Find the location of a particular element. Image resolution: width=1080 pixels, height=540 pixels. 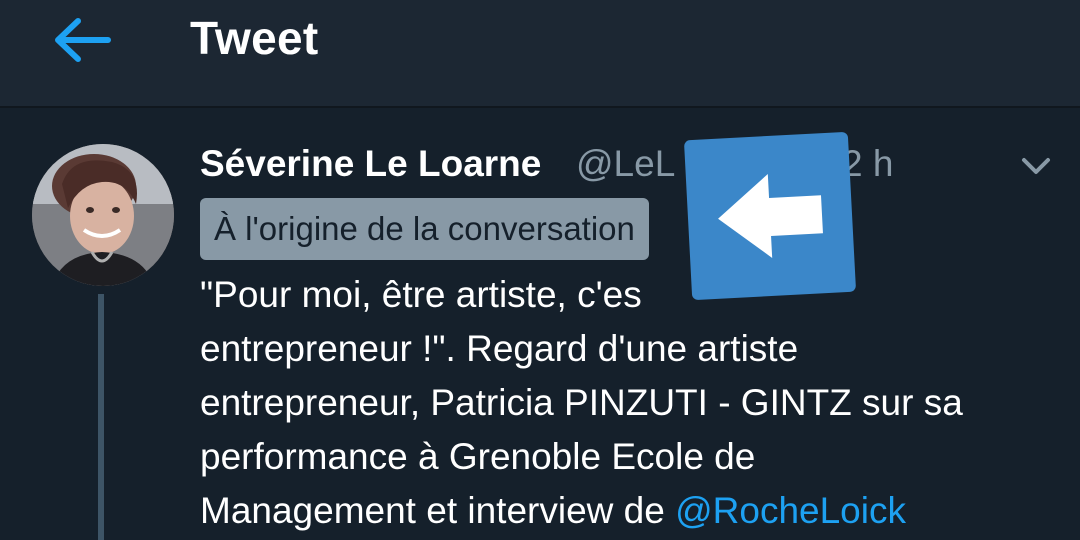

author-name: Séverine Le Loarne is located at coordinates (370, 164).